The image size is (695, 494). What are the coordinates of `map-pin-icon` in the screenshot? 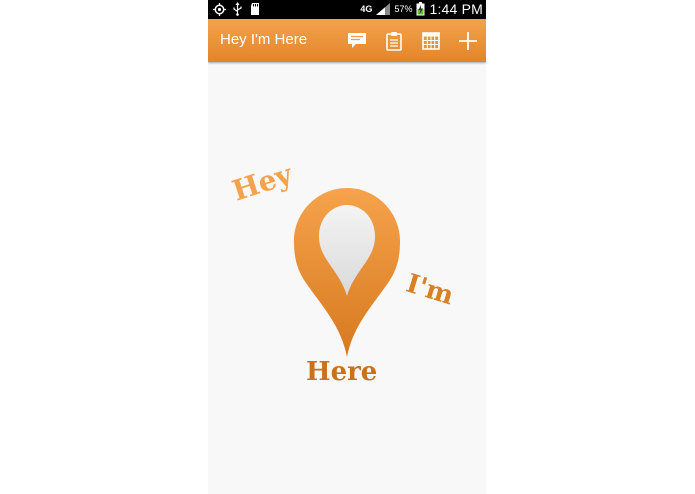 It's located at (347, 272).